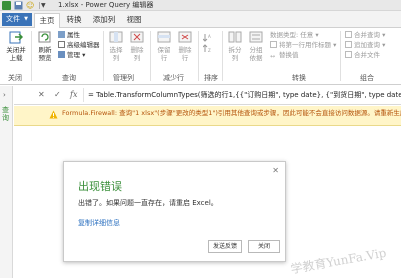  What do you see at coordinates (44, 37) in the screenshot?
I see `refresh-icon` at bounding box center [44, 37].